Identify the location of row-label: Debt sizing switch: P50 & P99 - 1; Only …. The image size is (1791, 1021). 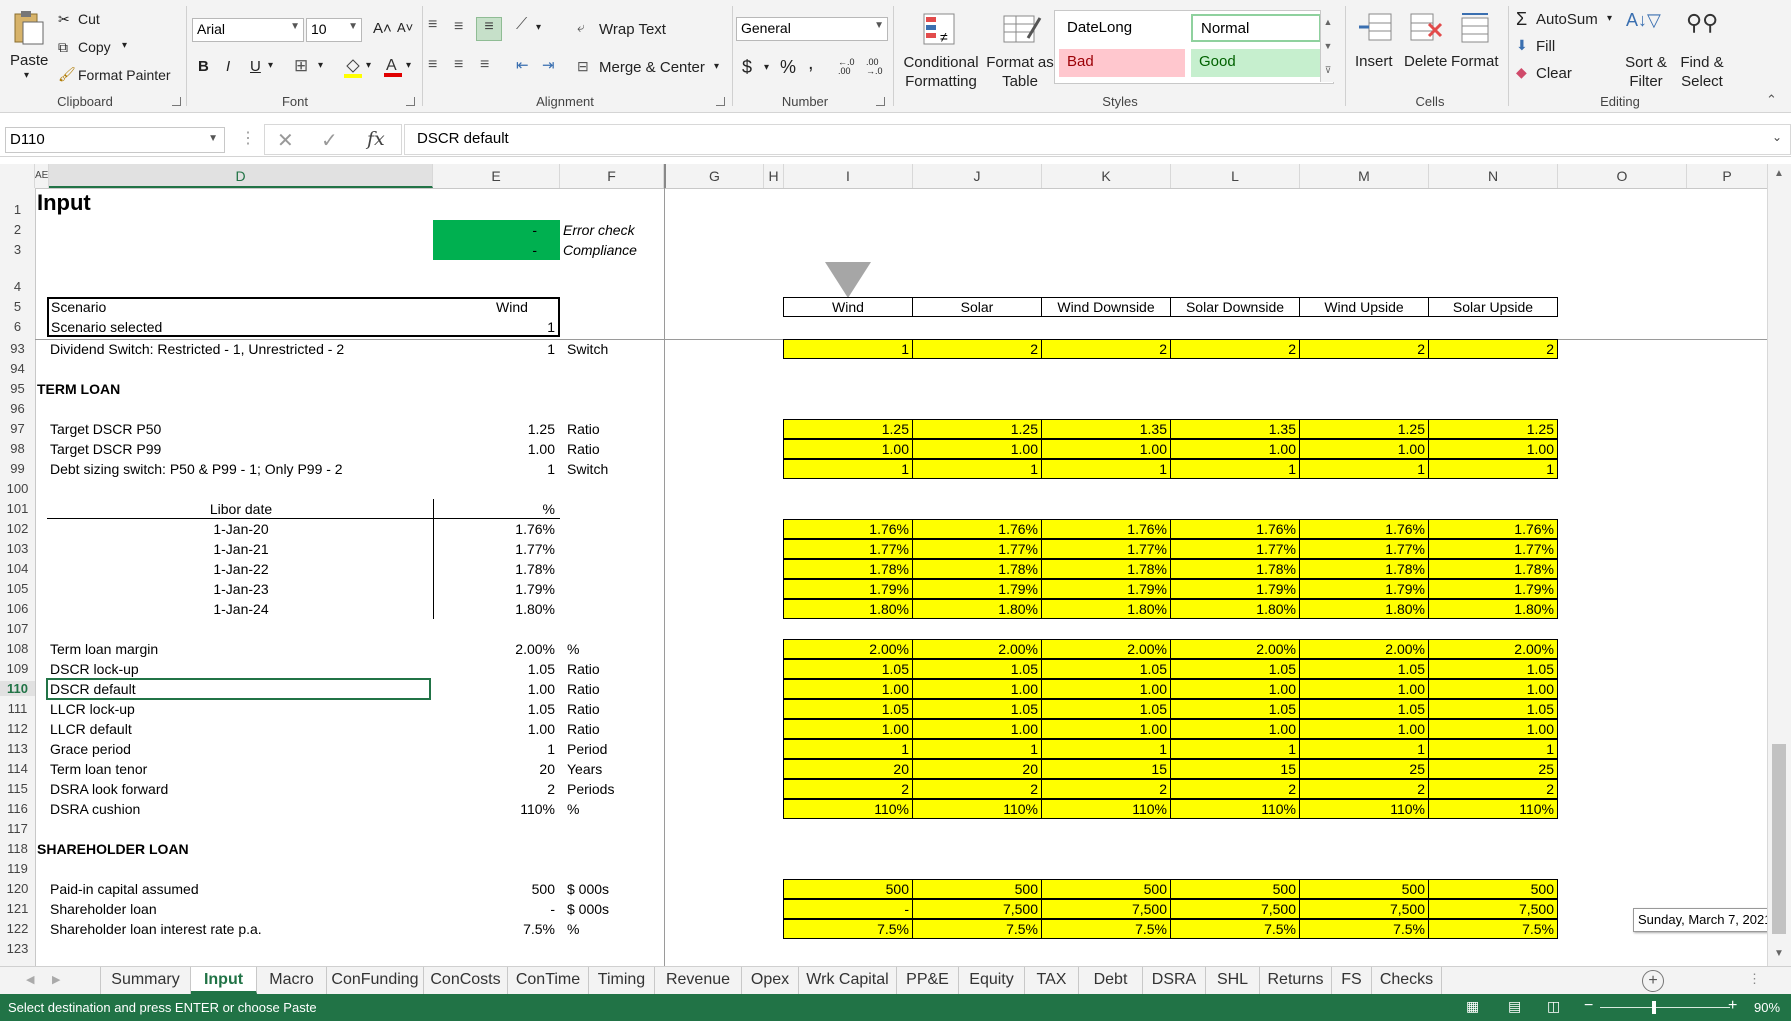
(240, 469).